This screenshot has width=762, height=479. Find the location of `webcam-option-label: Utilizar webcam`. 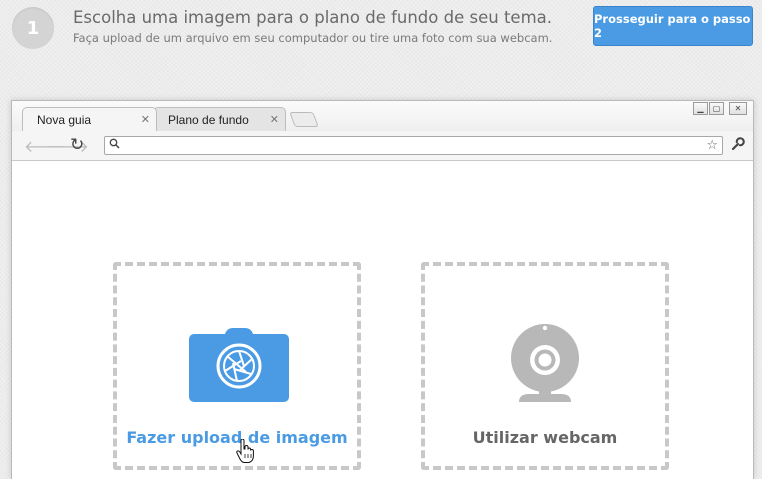

webcam-option-label: Utilizar webcam is located at coordinates (545, 437).